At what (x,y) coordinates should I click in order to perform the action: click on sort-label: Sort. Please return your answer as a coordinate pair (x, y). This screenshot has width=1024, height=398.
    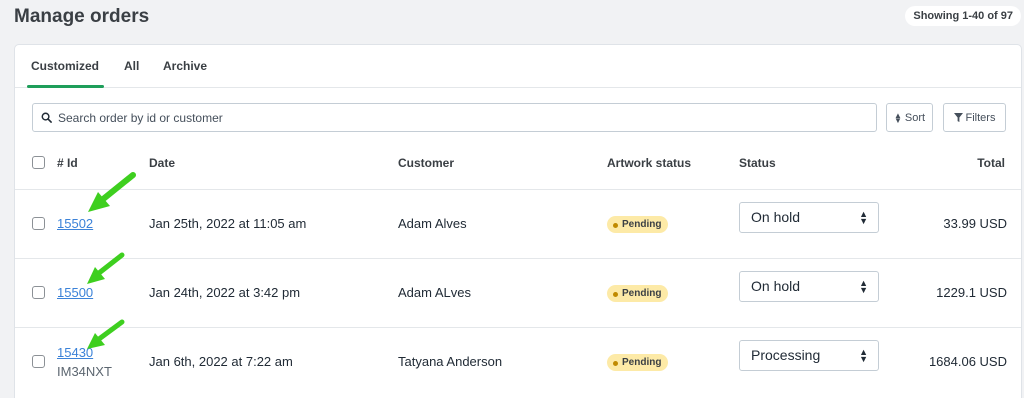
    Looking at the image, I should click on (915, 117).